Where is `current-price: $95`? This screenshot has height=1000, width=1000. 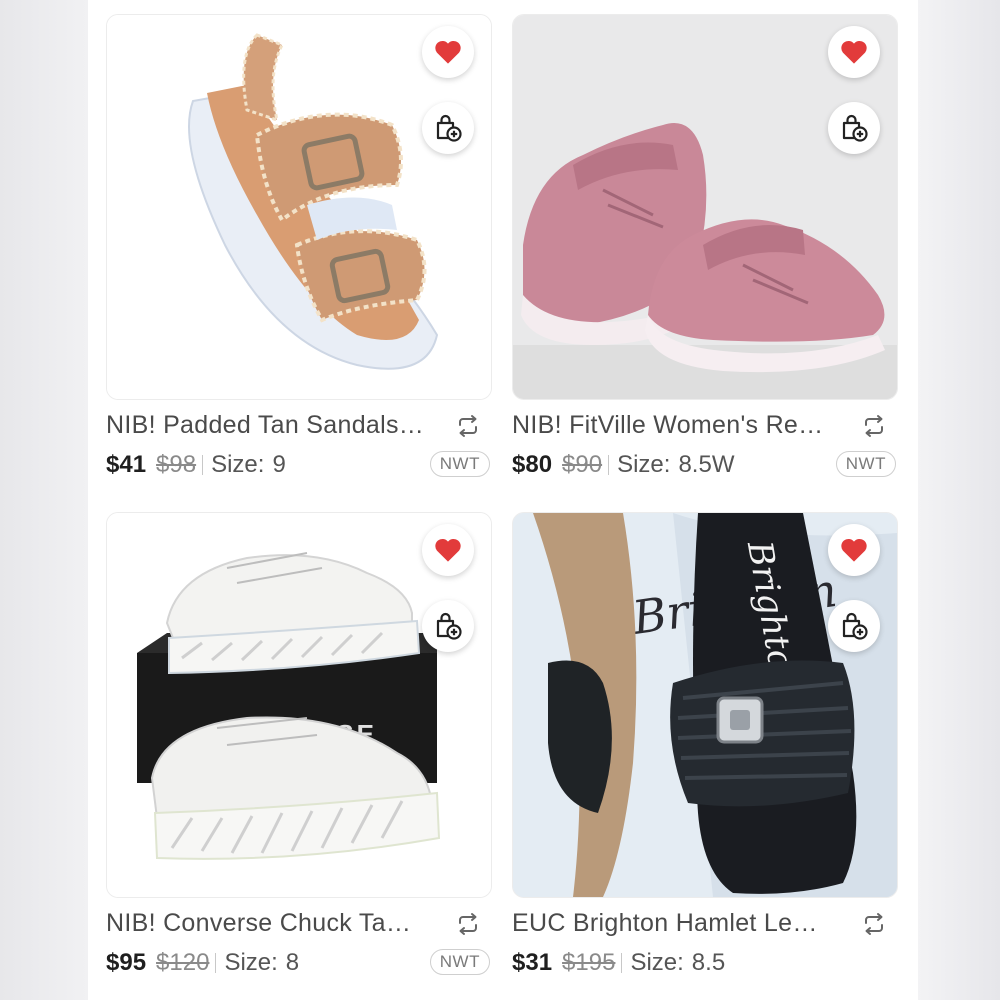
current-price: $95 is located at coordinates (126, 962).